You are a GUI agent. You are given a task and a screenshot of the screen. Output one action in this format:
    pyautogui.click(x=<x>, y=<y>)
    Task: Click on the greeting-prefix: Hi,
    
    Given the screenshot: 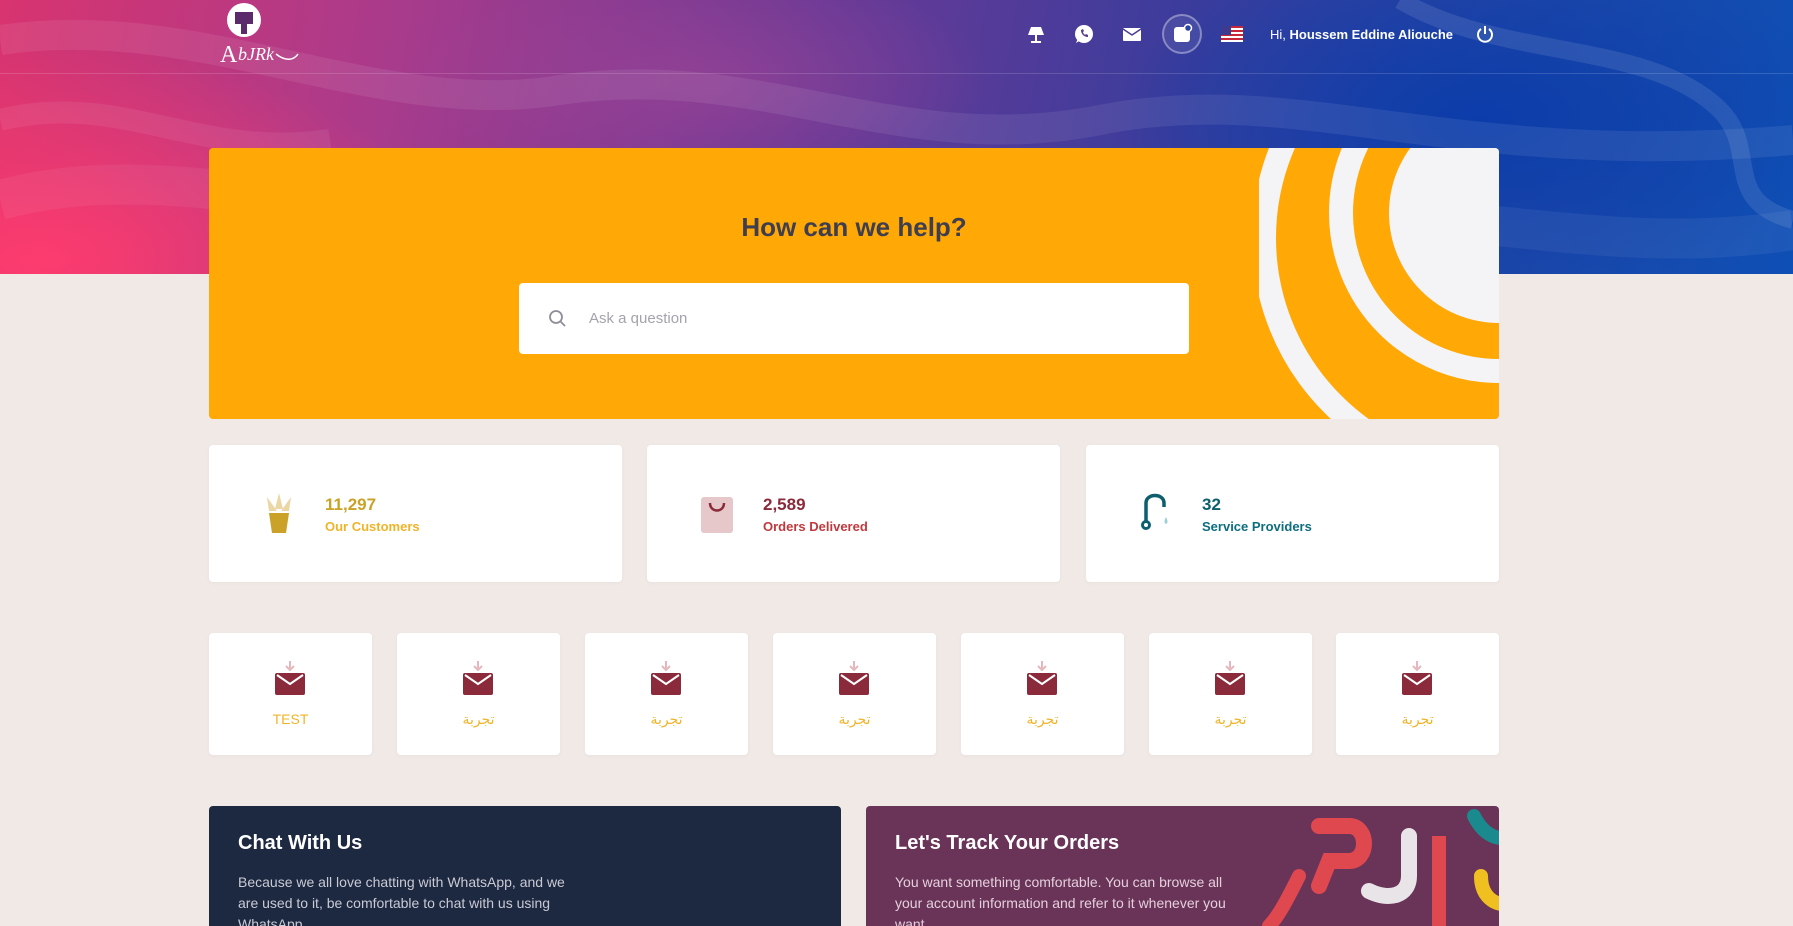 What is the action you would take?
    pyautogui.click(x=1280, y=34)
    